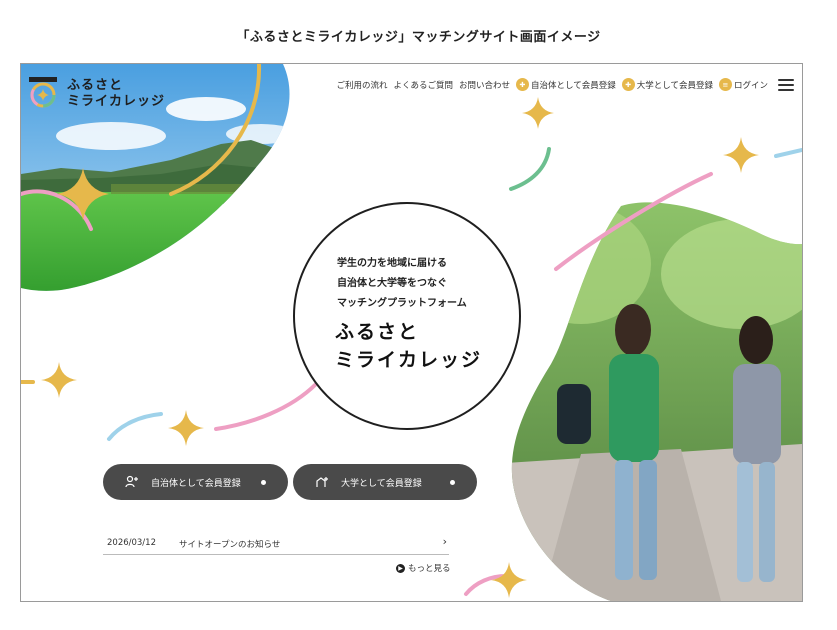 Image resolution: width=837 pixels, height=630 pixels. What do you see at coordinates (322, 482) in the screenshot?
I see `university-icon` at bounding box center [322, 482].